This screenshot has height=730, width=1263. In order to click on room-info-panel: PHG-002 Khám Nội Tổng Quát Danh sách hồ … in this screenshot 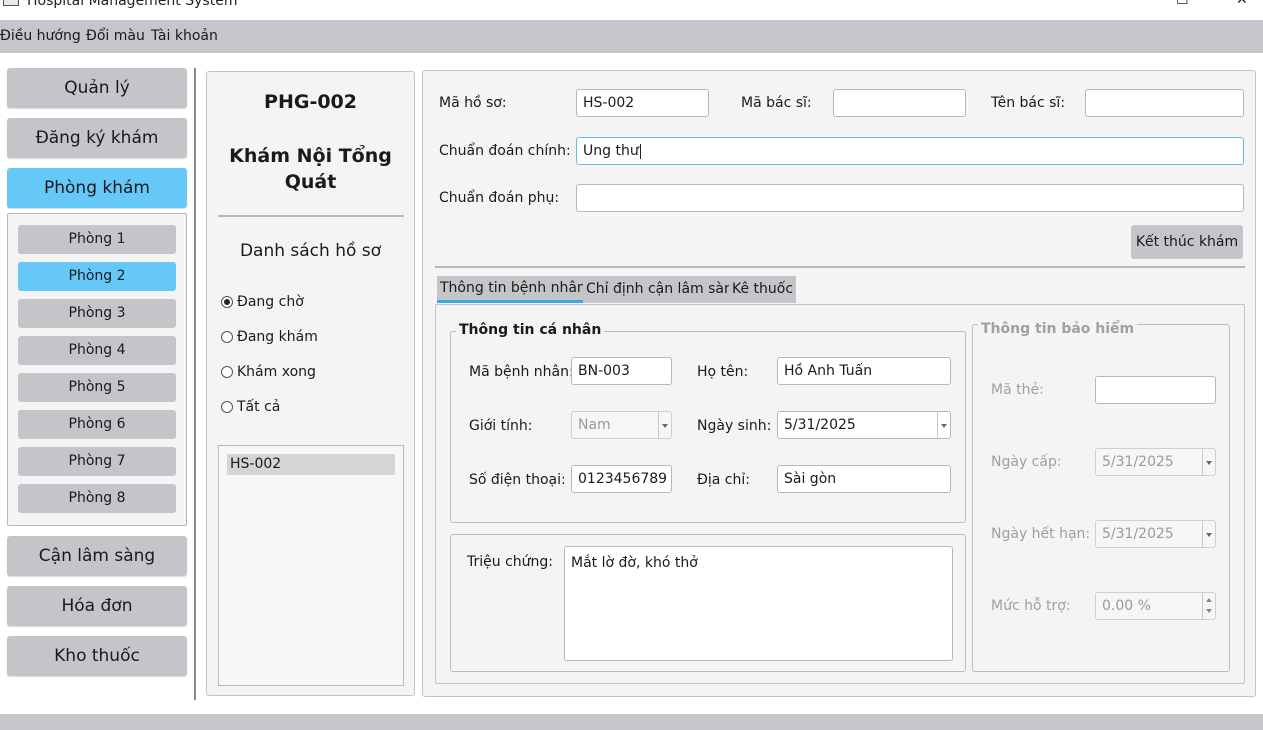, I will do `click(310, 383)`.